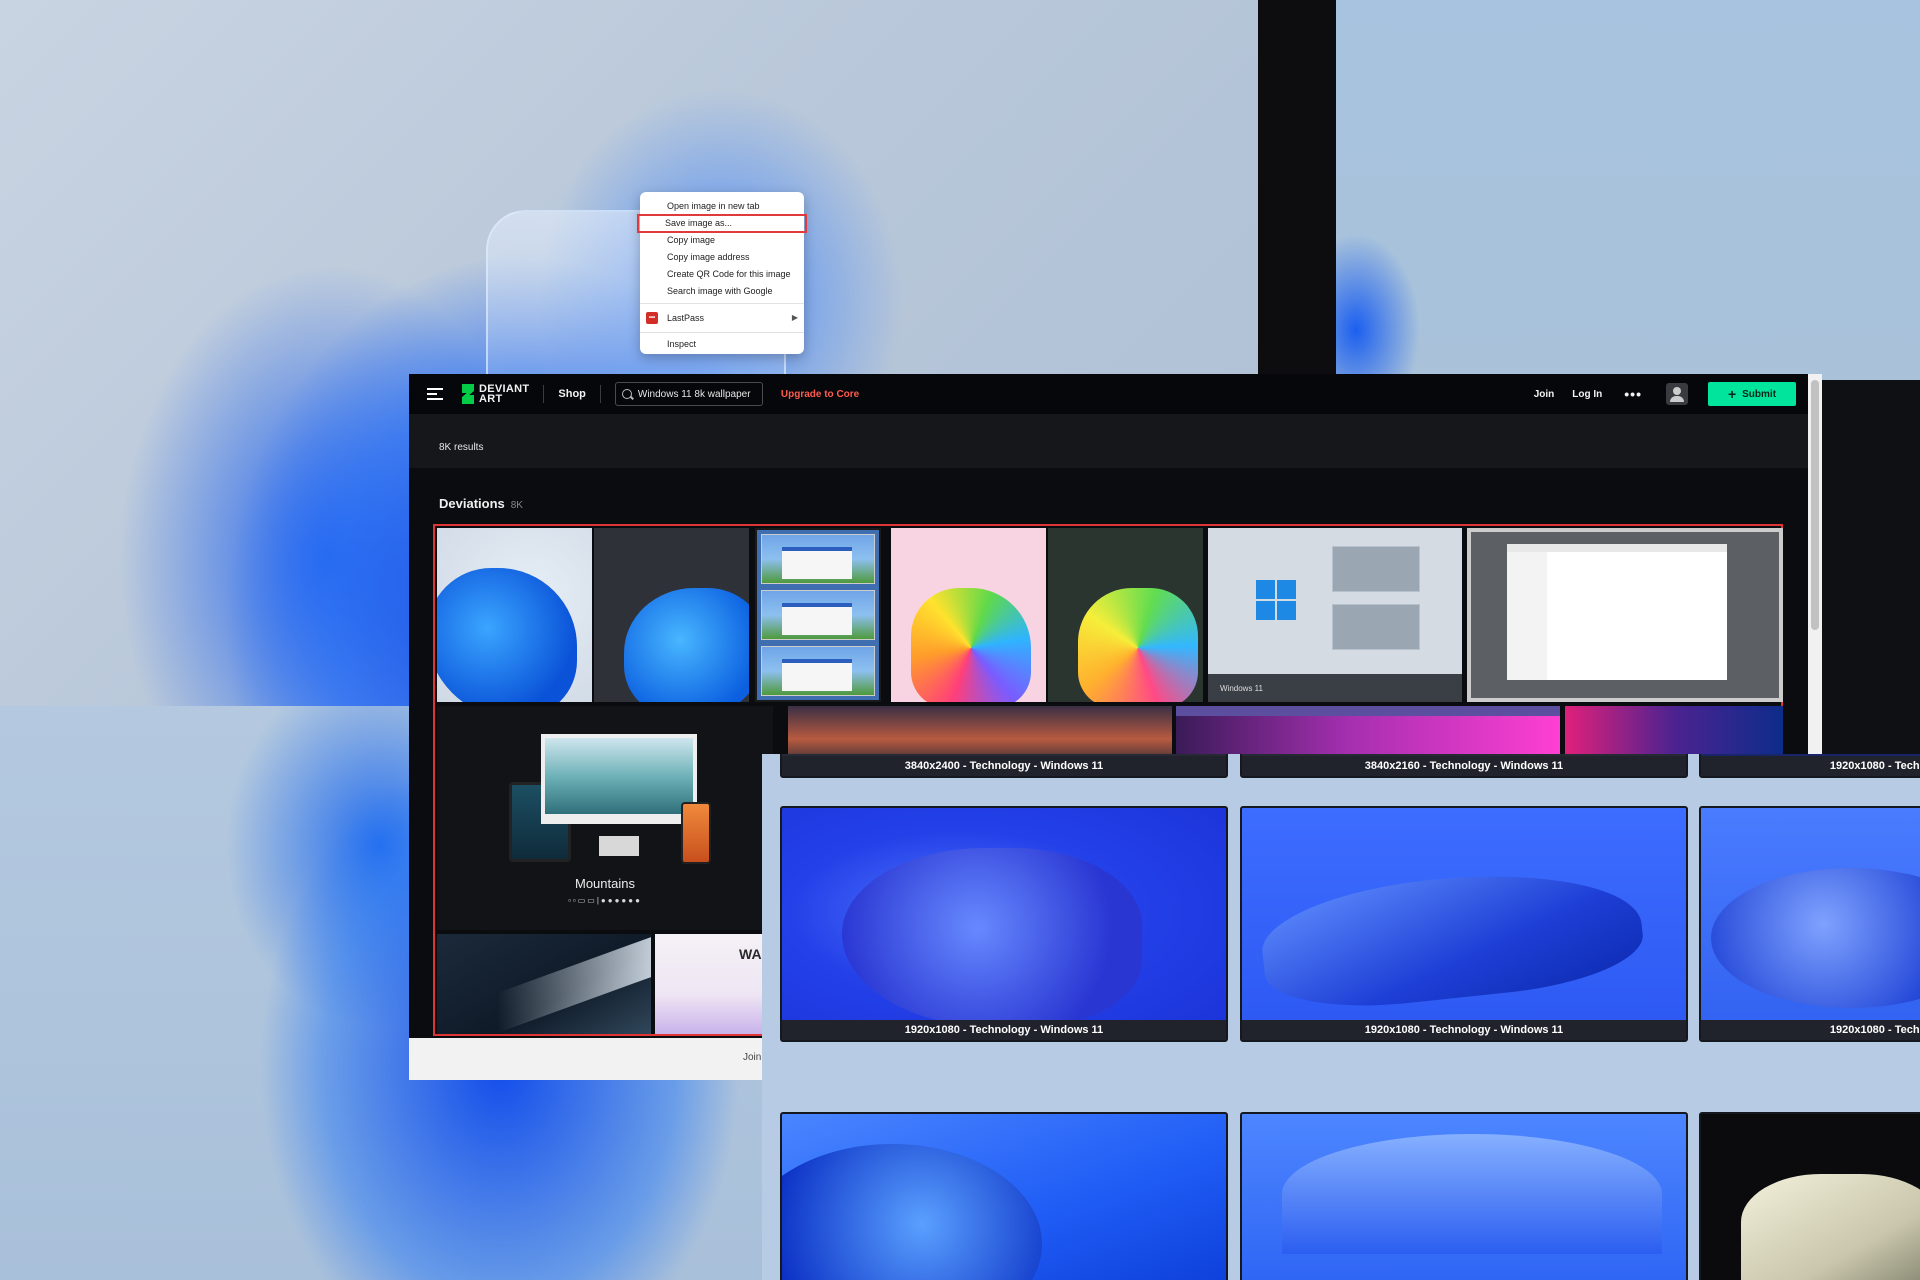  What do you see at coordinates (1544, 394) in the screenshot?
I see `join-link: Join` at bounding box center [1544, 394].